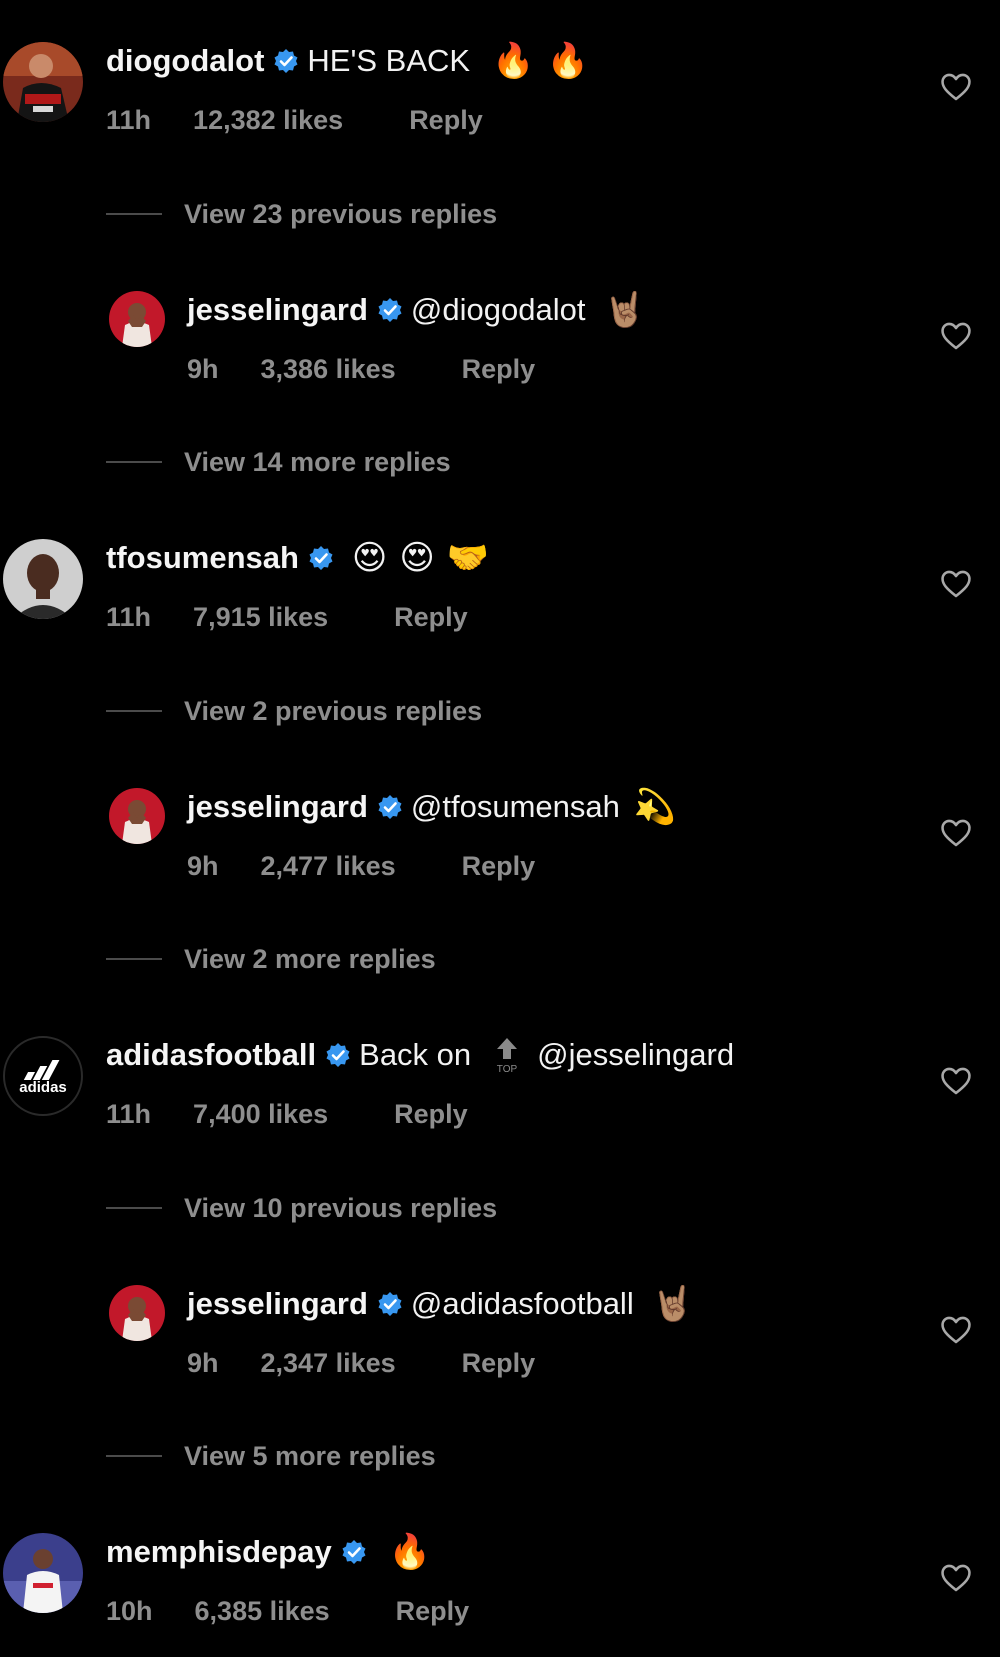 This screenshot has height=1657, width=1000. Describe the element at coordinates (333, 710) in the screenshot. I see `view-previous-label: View 2 previous replies` at that location.